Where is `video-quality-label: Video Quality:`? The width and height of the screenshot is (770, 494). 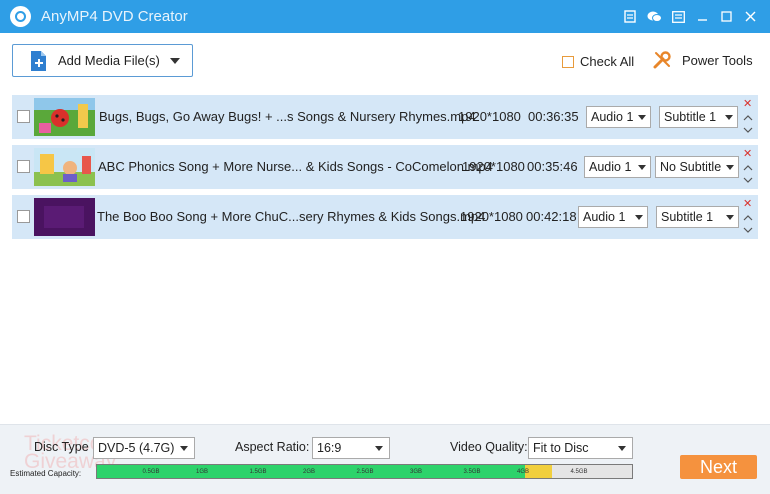 video-quality-label: Video Quality: is located at coordinates (489, 447).